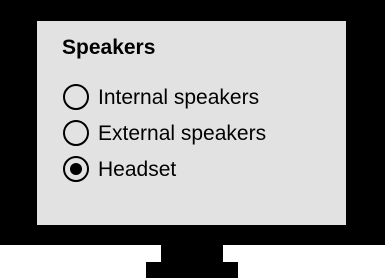 The height and width of the screenshot is (278, 385). I want to click on monitor-stand-base, so click(192, 270).